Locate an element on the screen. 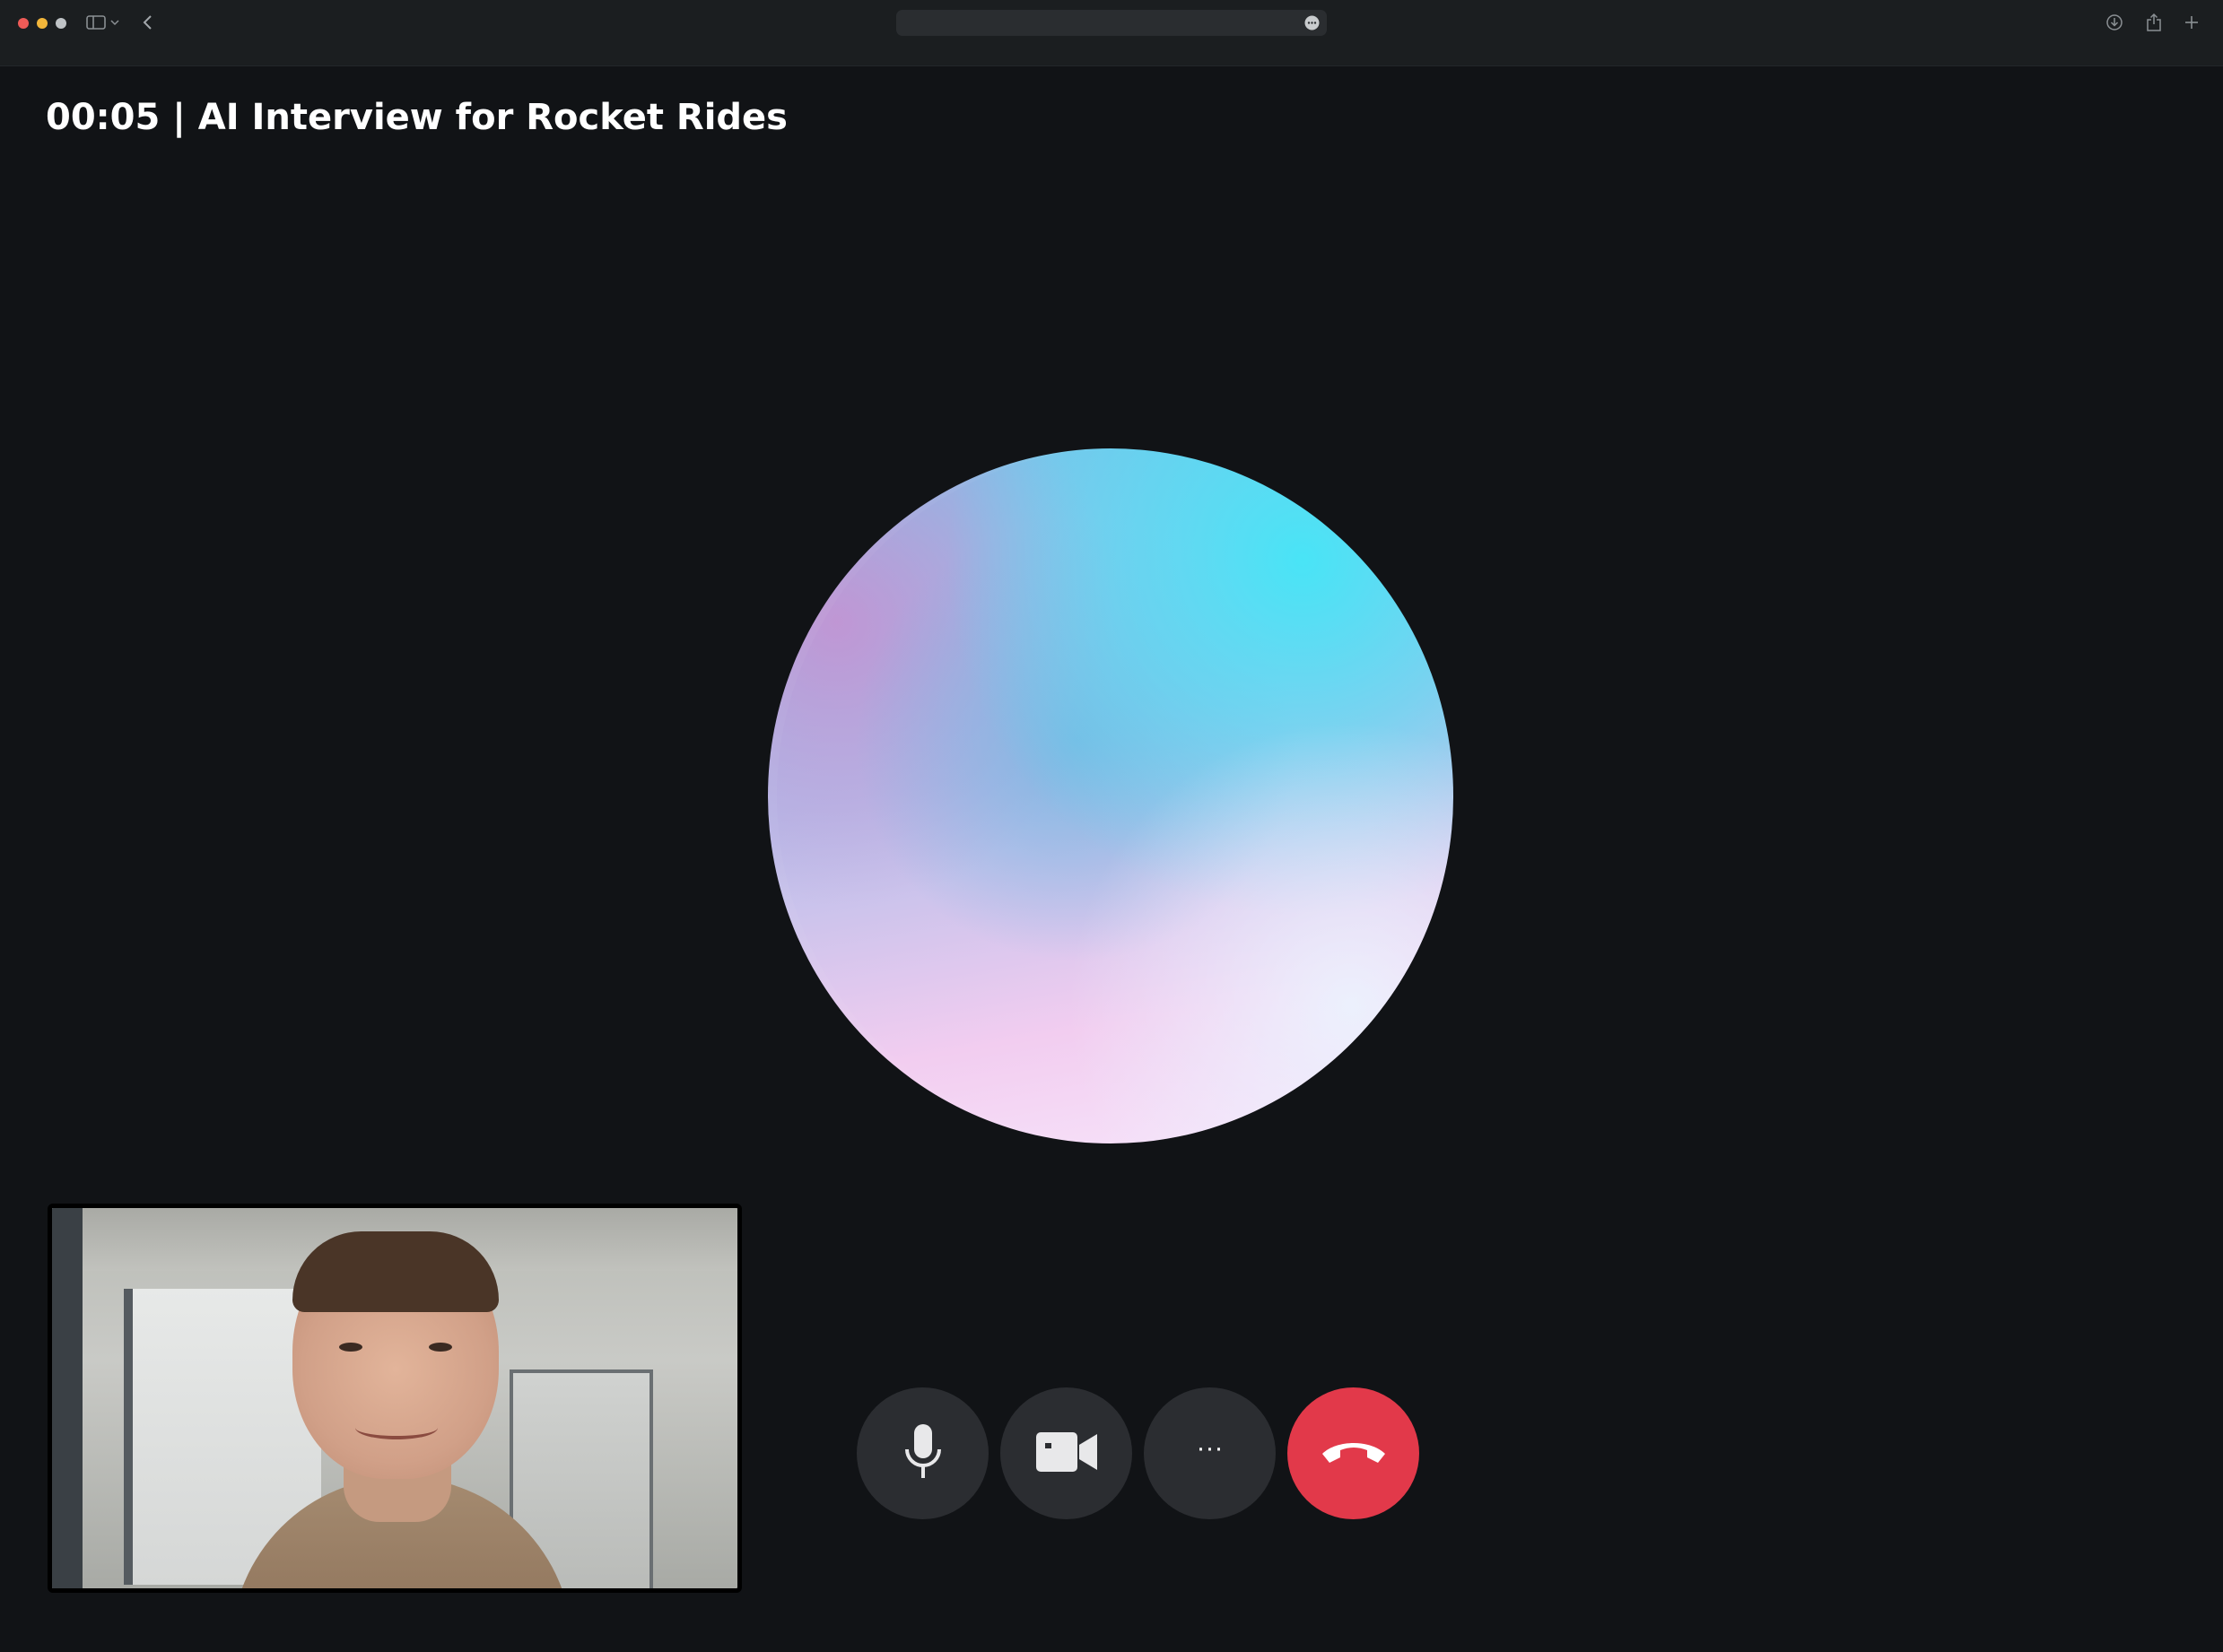  close-window-button is located at coordinates (24, 23).